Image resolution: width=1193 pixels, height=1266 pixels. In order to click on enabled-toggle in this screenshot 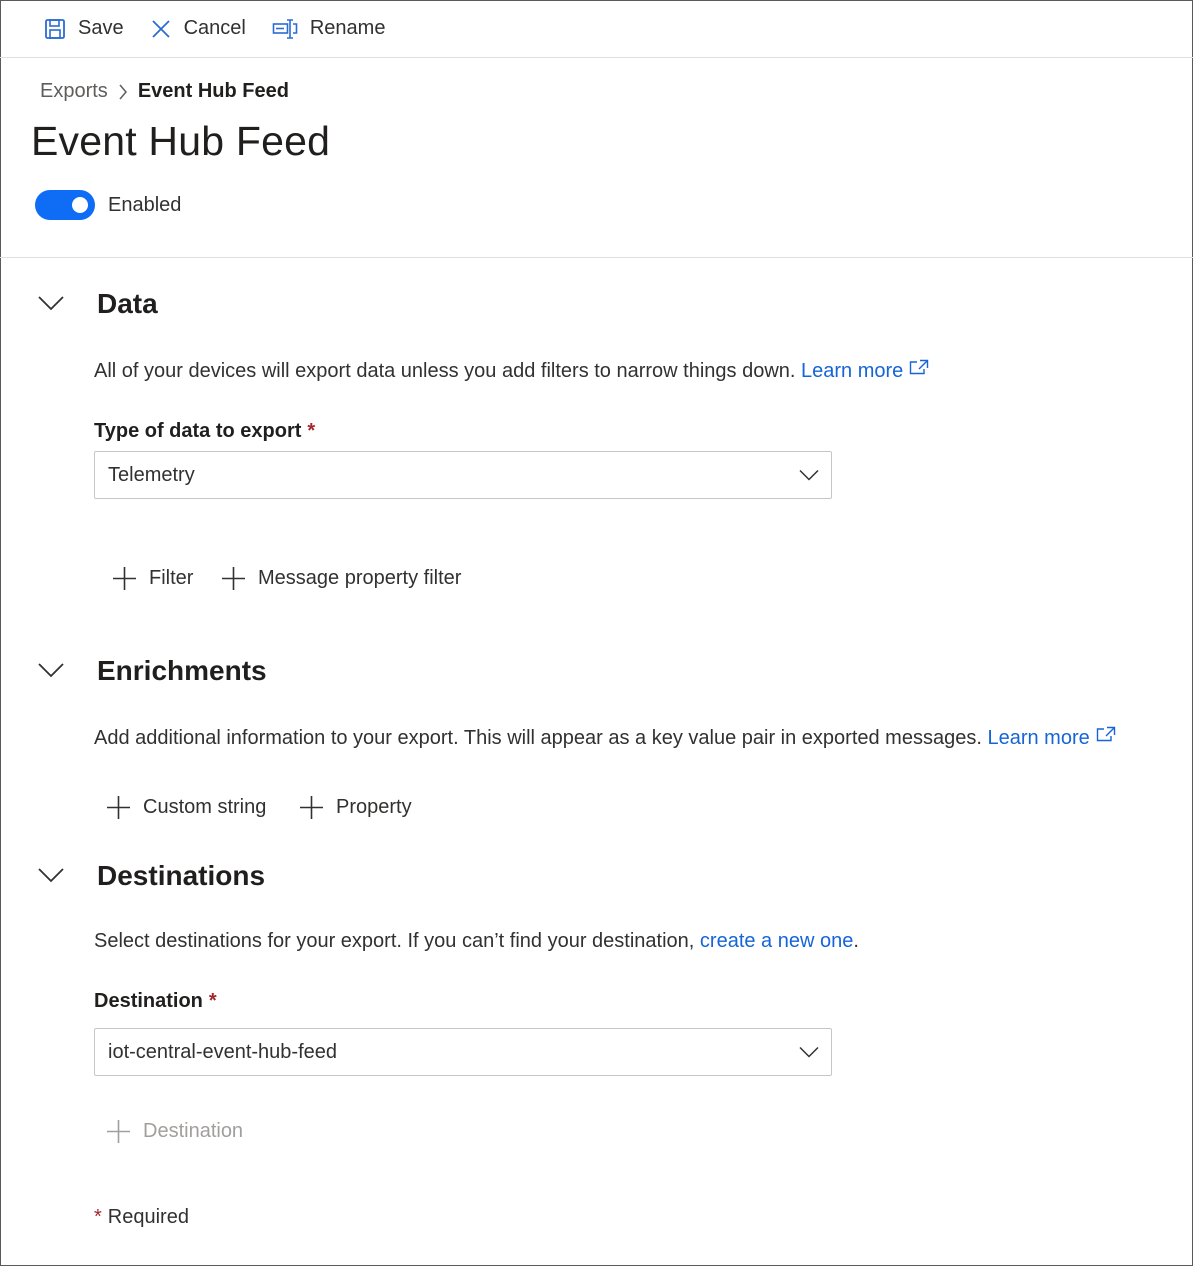, I will do `click(65, 205)`.